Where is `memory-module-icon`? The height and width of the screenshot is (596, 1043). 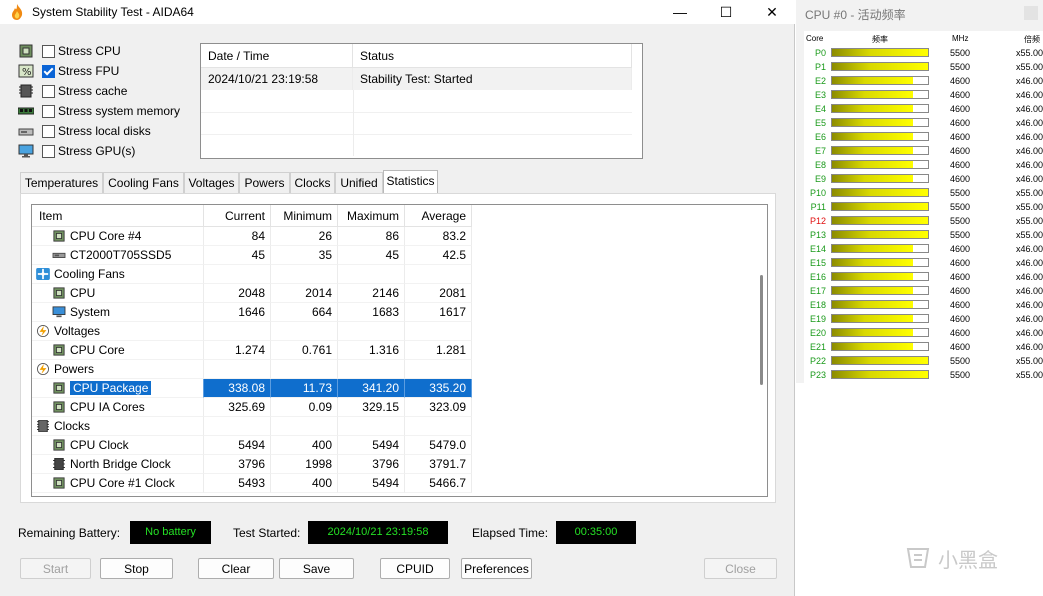 memory-module-icon is located at coordinates (26, 111).